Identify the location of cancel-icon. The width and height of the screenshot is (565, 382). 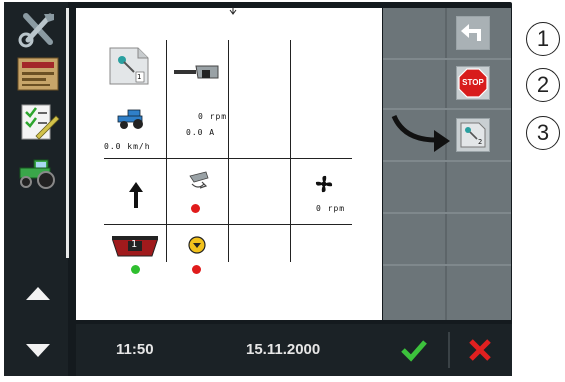
(480, 350).